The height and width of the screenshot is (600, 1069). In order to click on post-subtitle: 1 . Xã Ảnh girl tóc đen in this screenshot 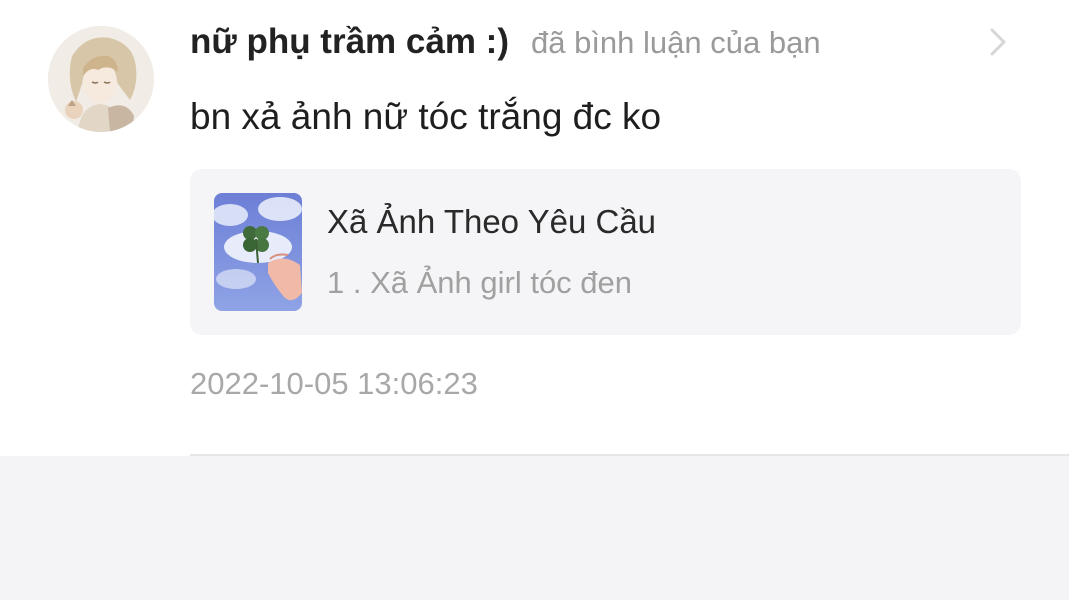, I will do `click(480, 282)`.